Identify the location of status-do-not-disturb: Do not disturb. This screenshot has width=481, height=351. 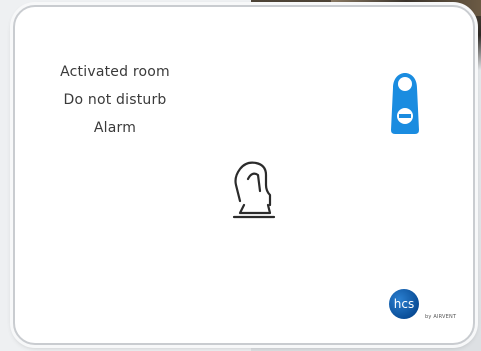
(115, 100).